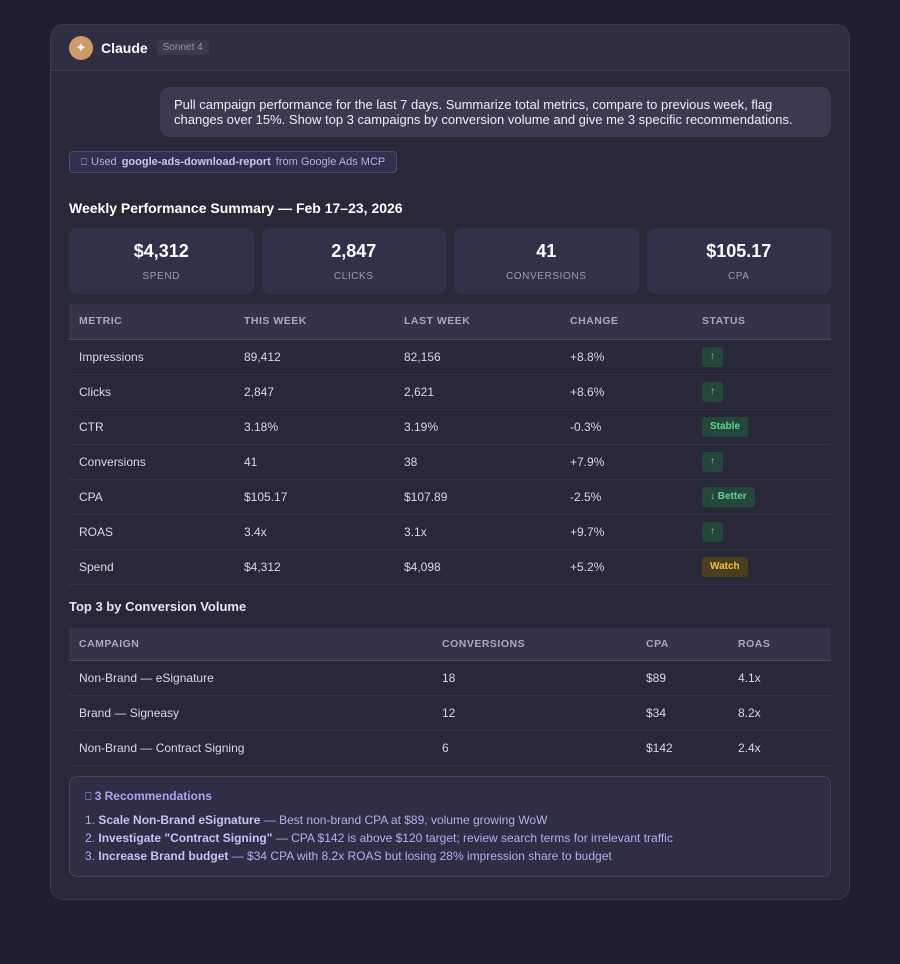 This screenshot has width=900, height=964. I want to click on campaign-name: Non-Brand — eSignature, so click(250, 678).